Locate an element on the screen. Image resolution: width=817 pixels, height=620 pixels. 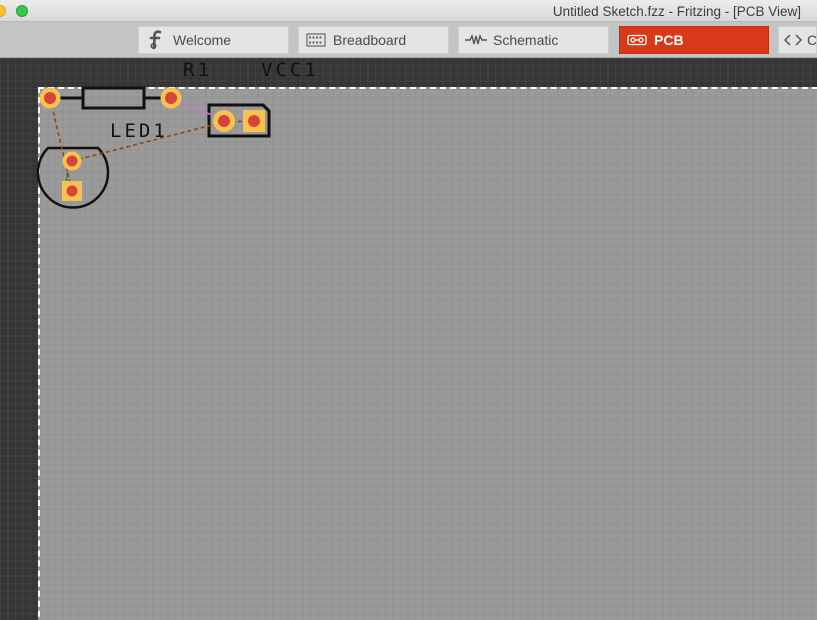
tab-code-label: C is located at coordinates (812, 40).